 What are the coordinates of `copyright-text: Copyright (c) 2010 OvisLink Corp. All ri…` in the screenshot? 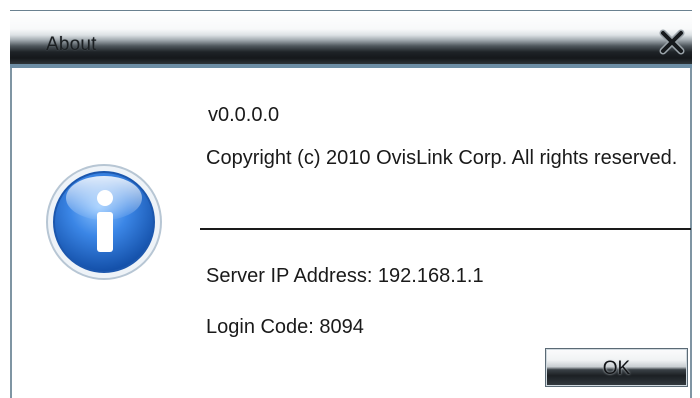 It's located at (442, 158).